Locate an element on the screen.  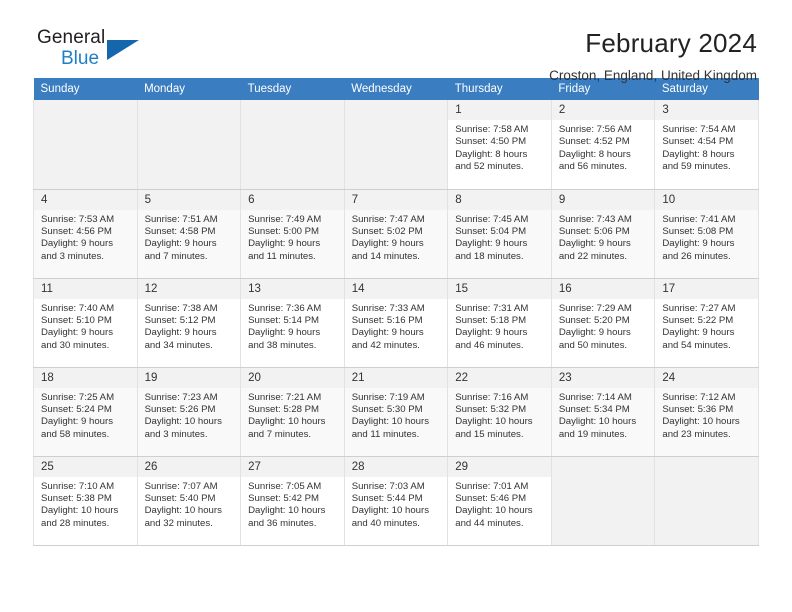
day-number: 9 is located at coordinates (603, 199).